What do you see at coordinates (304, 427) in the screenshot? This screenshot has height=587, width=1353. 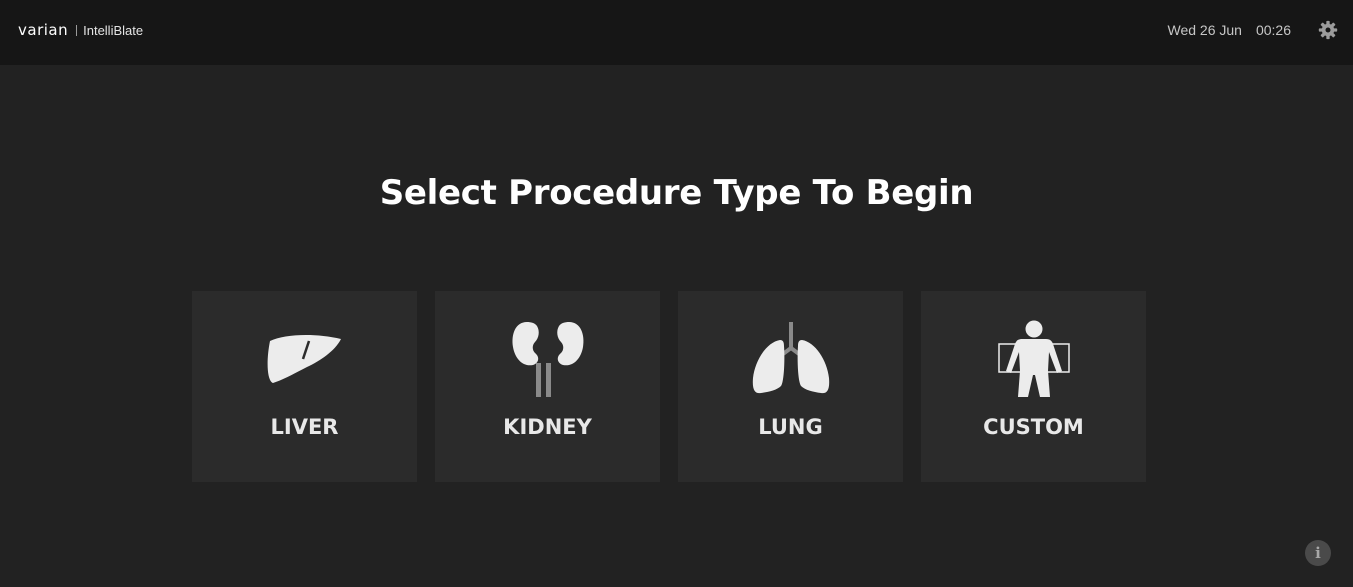 I see `procedure-label: LIVER` at bounding box center [304, 427].